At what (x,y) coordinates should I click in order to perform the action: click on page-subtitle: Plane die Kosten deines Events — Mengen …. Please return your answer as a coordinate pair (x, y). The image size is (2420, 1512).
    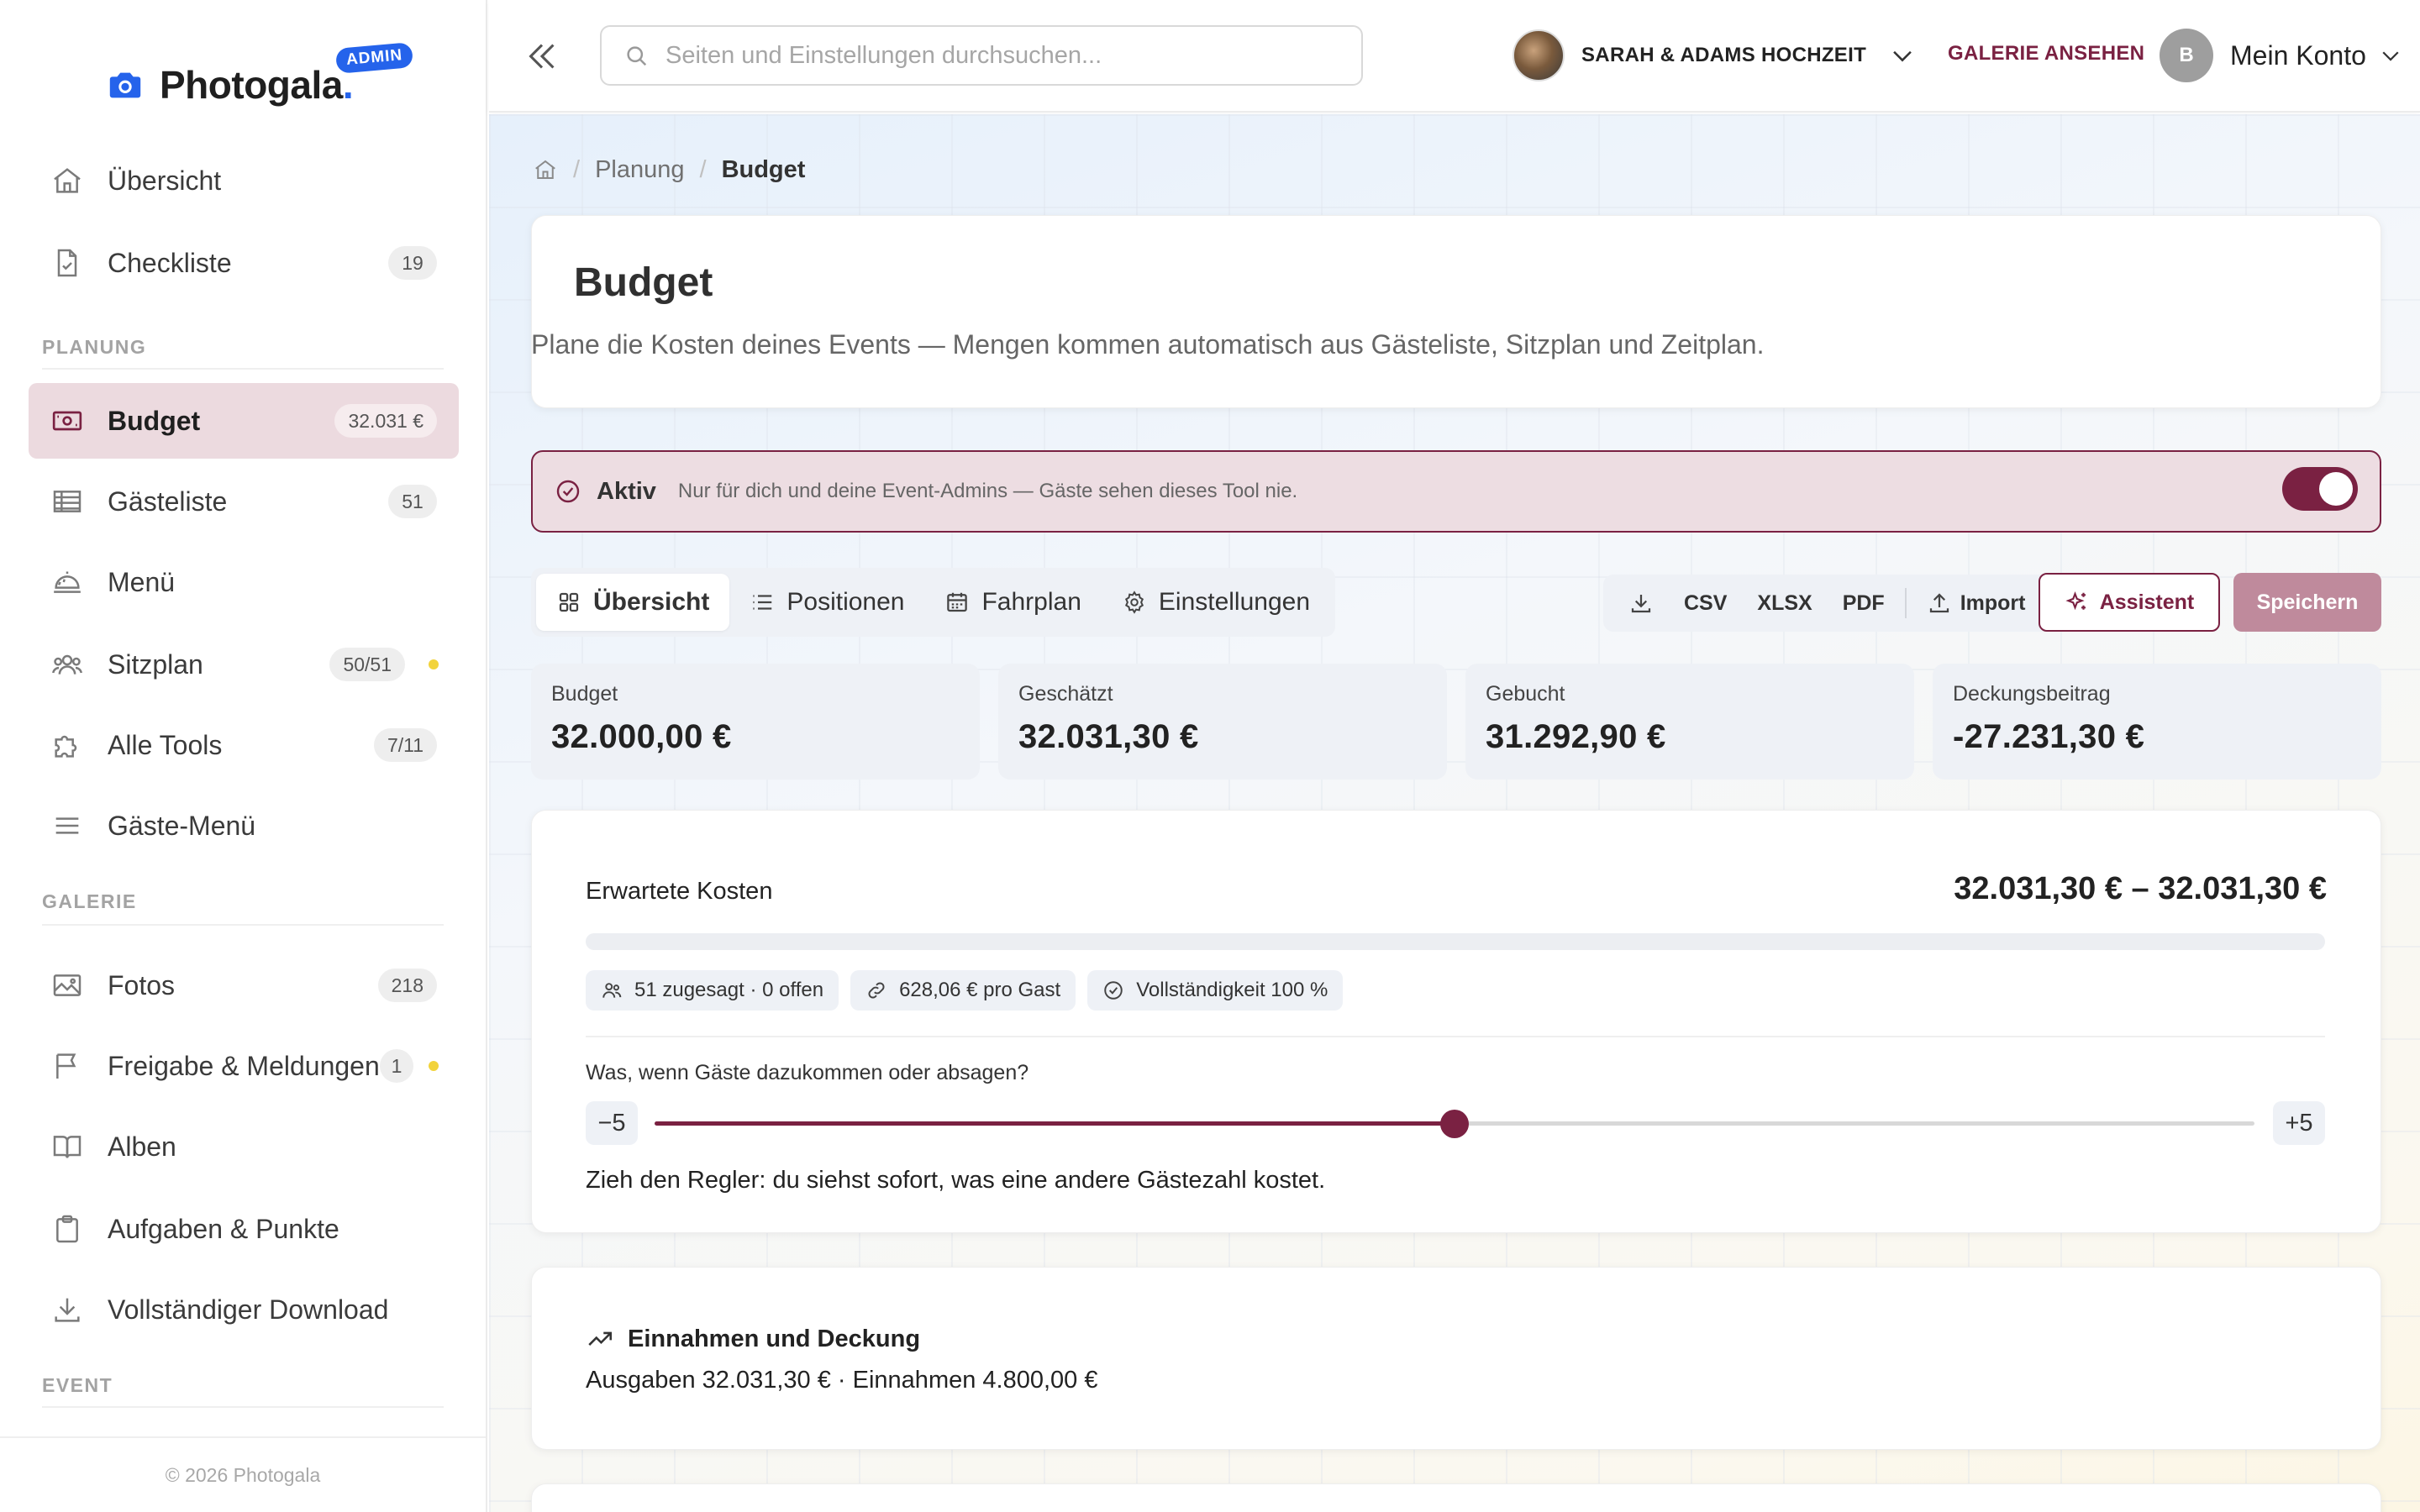
    Looking at the image, I should click on (1148, 344).